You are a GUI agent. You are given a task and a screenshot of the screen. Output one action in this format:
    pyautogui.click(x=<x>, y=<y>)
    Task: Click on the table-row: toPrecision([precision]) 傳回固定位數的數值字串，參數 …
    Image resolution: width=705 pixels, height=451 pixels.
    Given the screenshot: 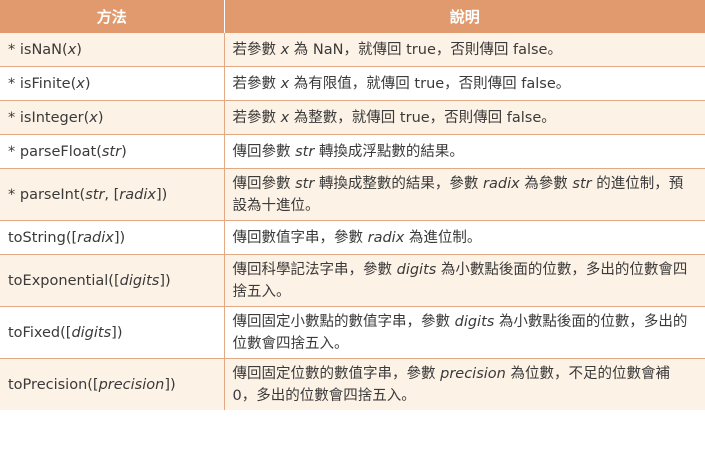 What is the action you would take?
    pyautogui.click(x=352, y=384)
    